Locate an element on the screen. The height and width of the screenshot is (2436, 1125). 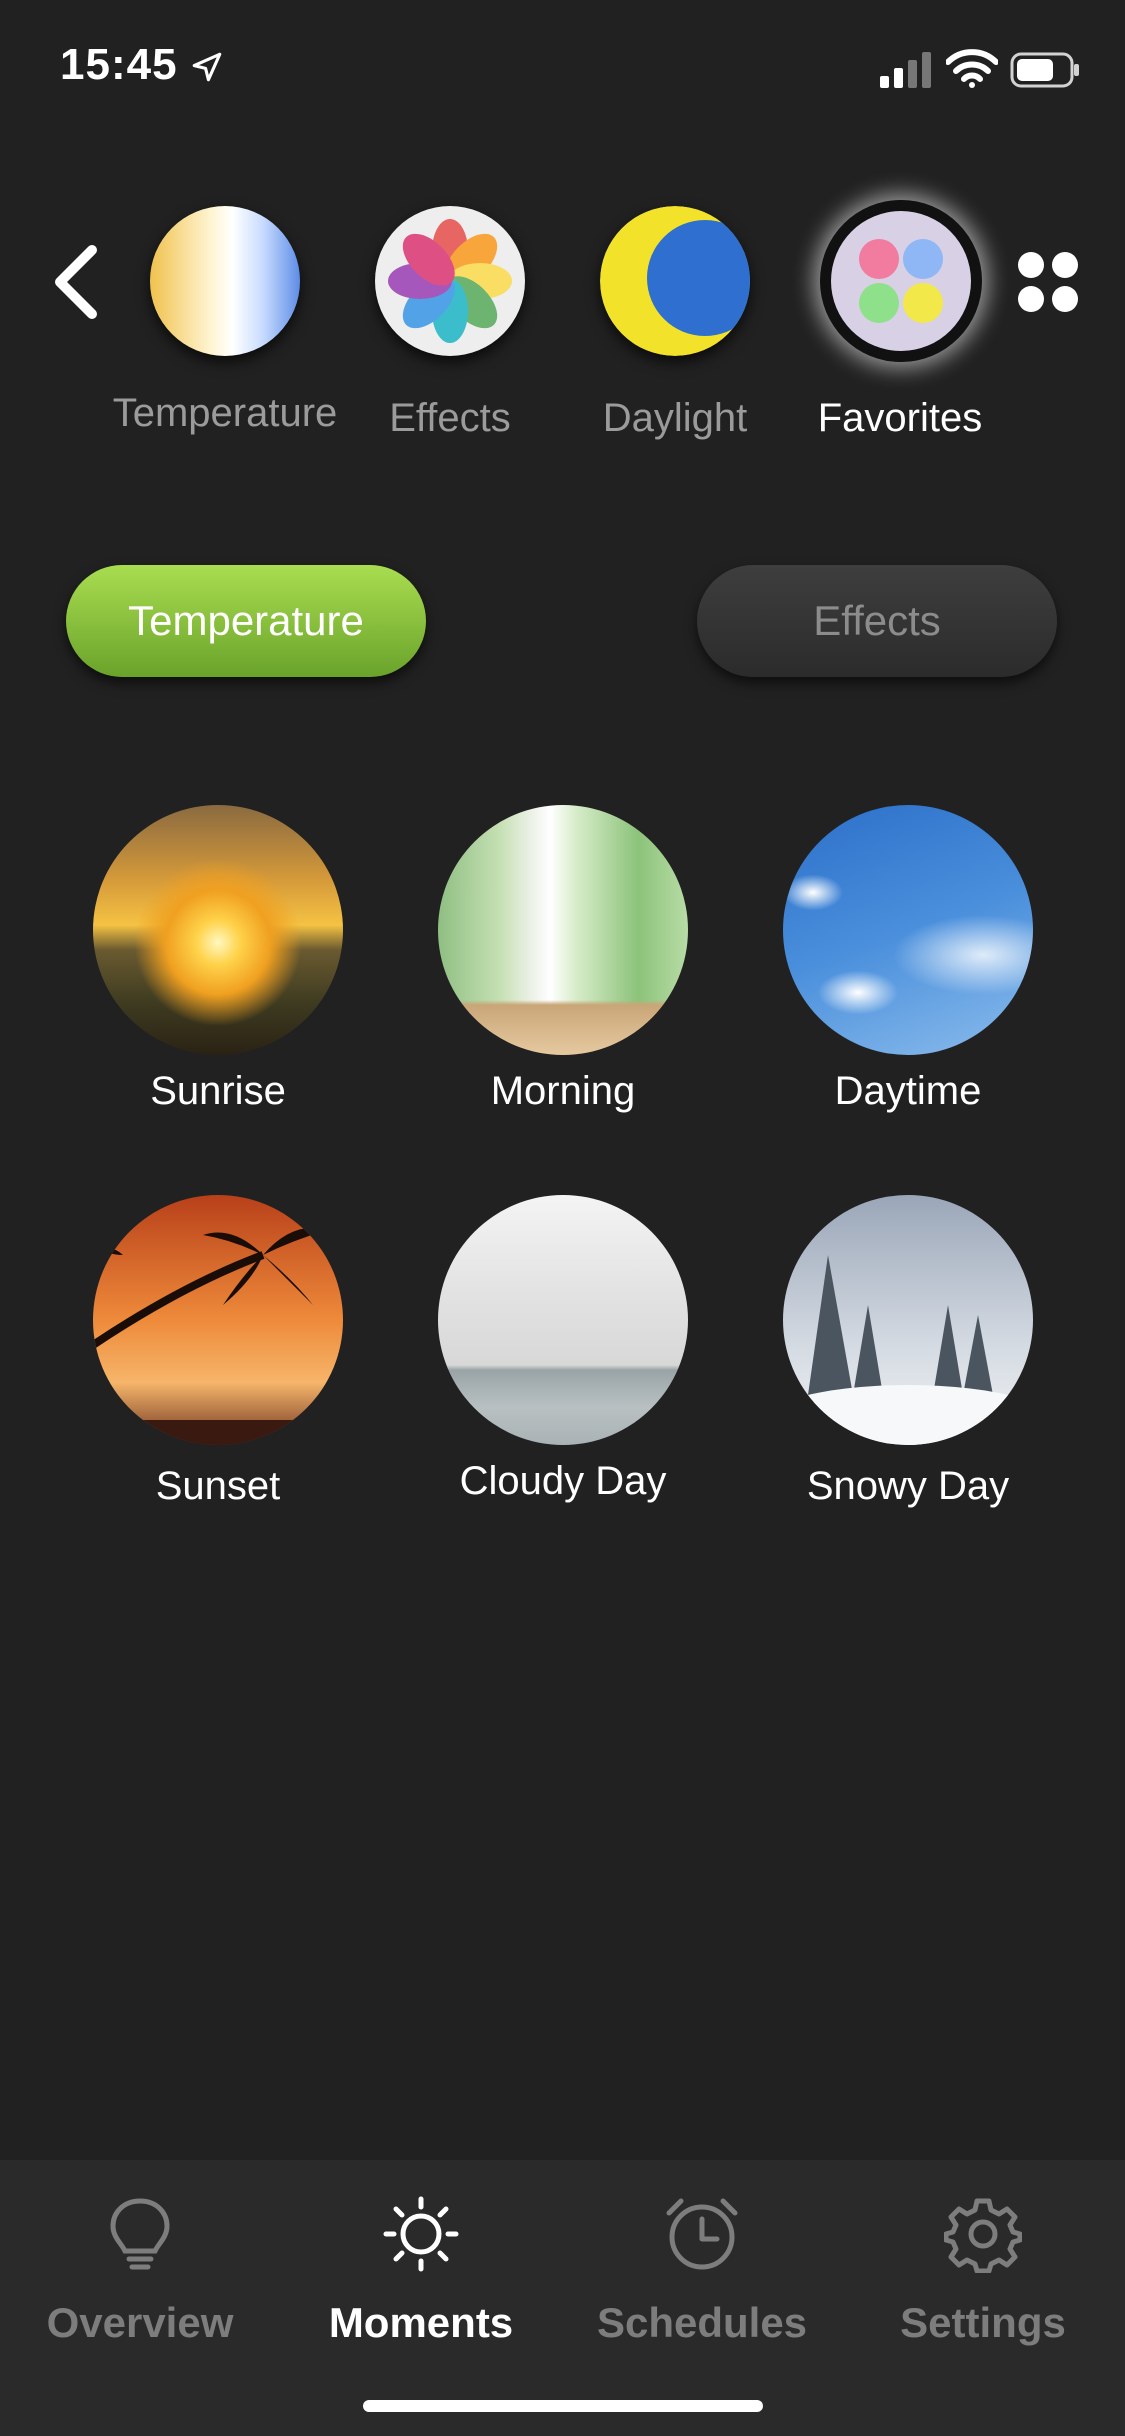
moment-label: Sunrise is located at coordinates (218, 1091).